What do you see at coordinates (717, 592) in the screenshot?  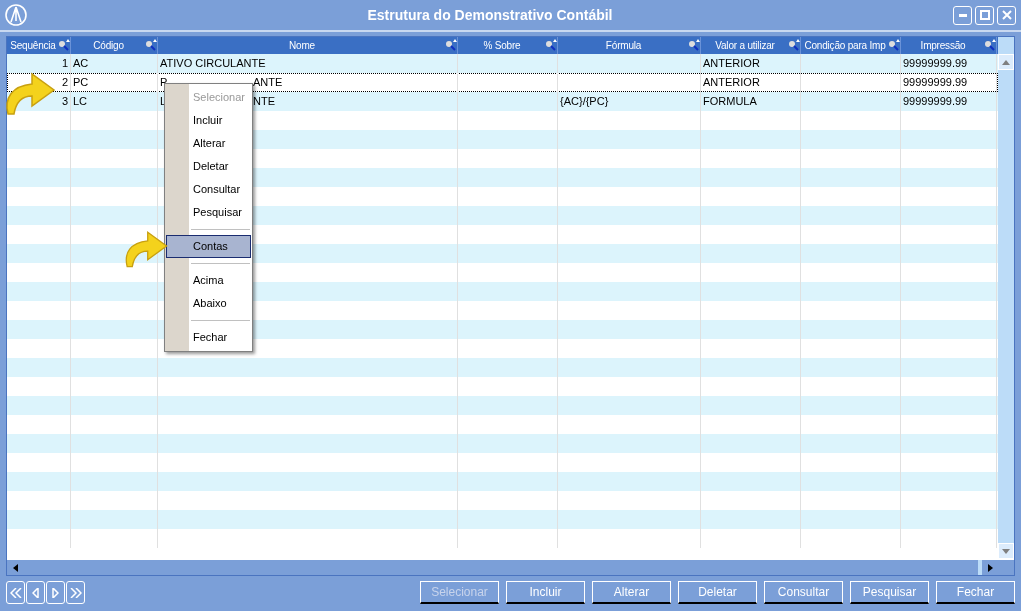 I see `action-button: Deletar` at bounding box center [717, 592].